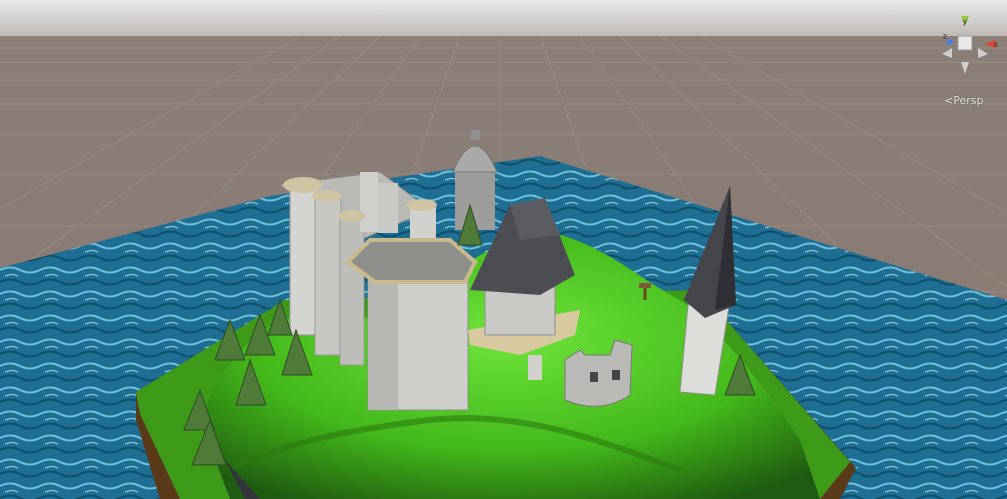 The image size is (1007, 499). I want to click on gizmo-center-cube, so click(965, 43).